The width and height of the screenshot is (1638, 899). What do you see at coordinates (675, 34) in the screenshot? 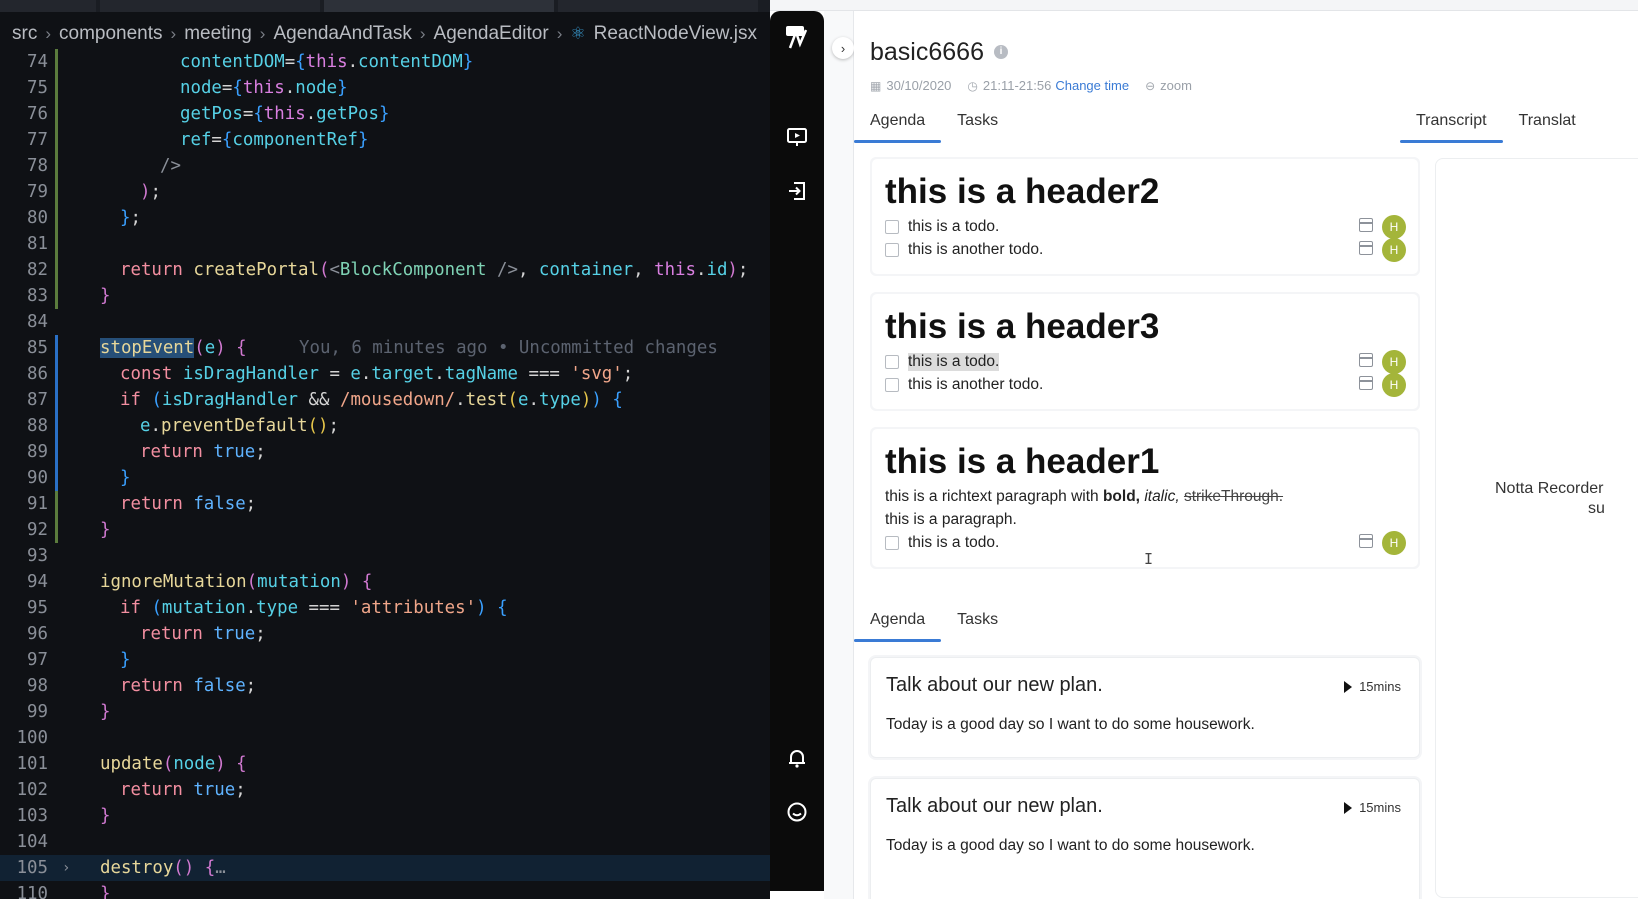
I see `breadcrumb-item: ReactNodeView.jsx` at bounding box center [675, 34].